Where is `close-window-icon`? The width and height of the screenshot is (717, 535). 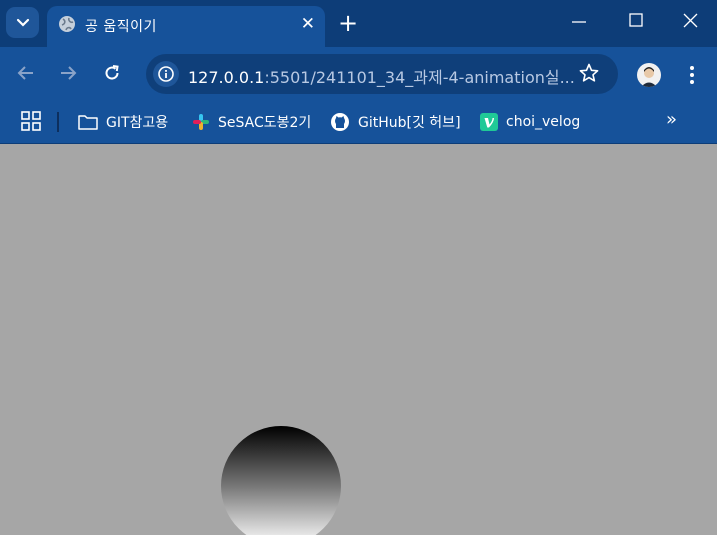 close-window-icon is located at coordinates (690, 20).